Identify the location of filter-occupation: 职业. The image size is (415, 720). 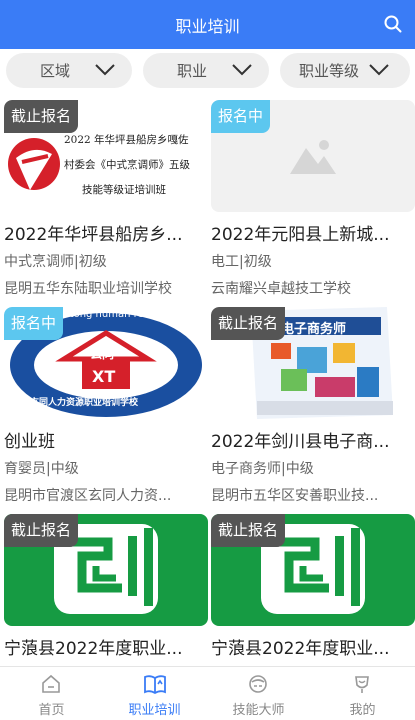
(206, 70).